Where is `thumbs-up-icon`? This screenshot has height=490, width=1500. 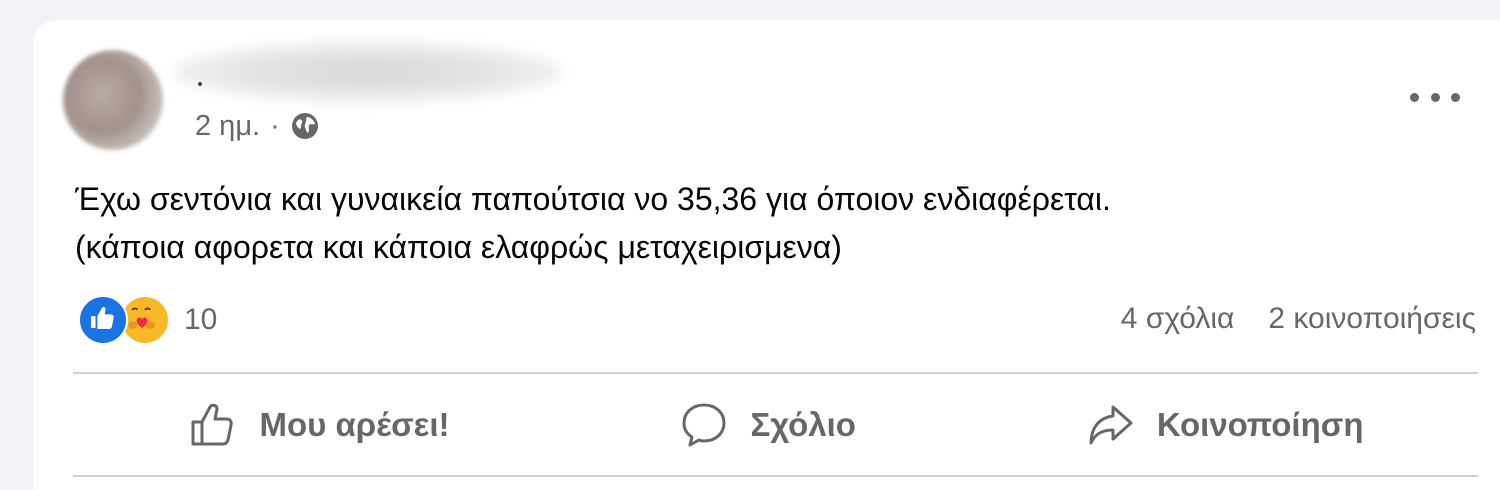 thumbs-up-icon is located at coordinates (212, 424).